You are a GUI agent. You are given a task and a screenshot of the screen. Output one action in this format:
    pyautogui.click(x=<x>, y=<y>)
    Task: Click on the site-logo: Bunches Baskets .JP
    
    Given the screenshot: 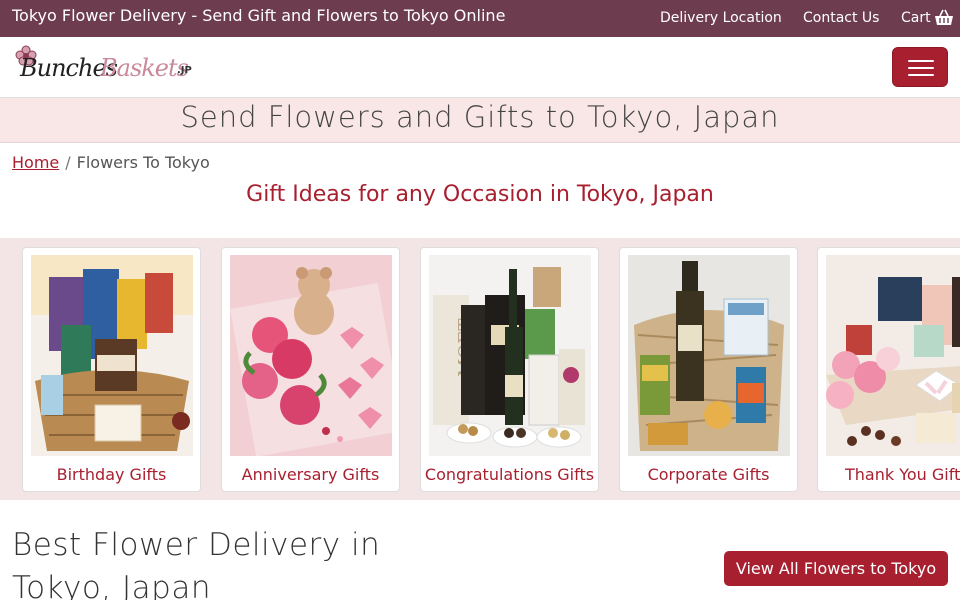 What is the action you would take?
    pyautogui.click(x=109, y=68)
    